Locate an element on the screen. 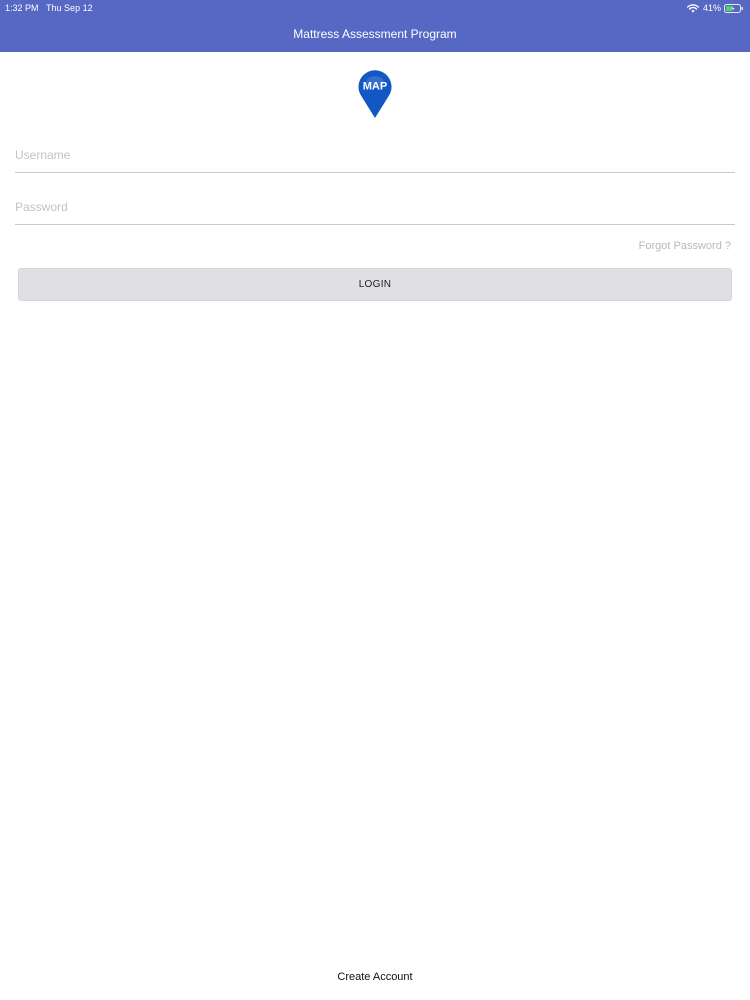  forgot-password-link: Forgot Password ? is located at coordinates (685, 246).